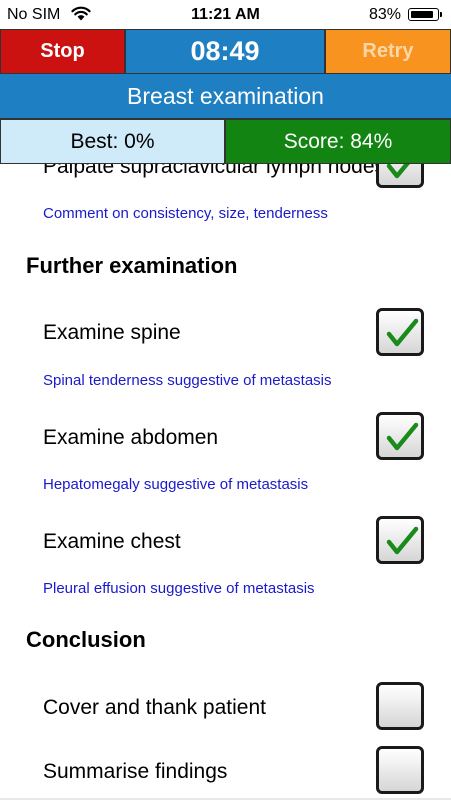 Image resolution: width=451 pixels, height=800 pixels. Describe the element at coordinates (112, 332) in the screenshot. I see `item-label-examine-spine: Examine spine` at that location.